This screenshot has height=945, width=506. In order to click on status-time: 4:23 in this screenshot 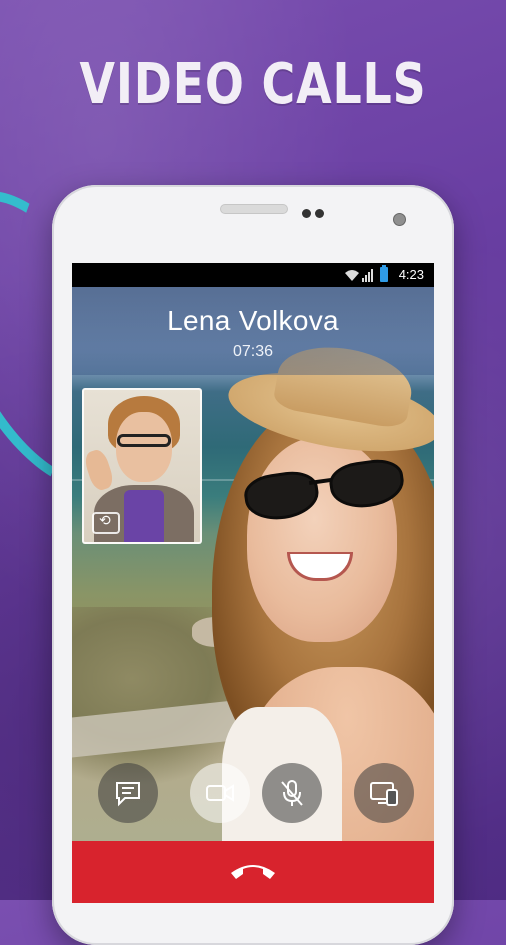, I will do `click(411, 274)`.